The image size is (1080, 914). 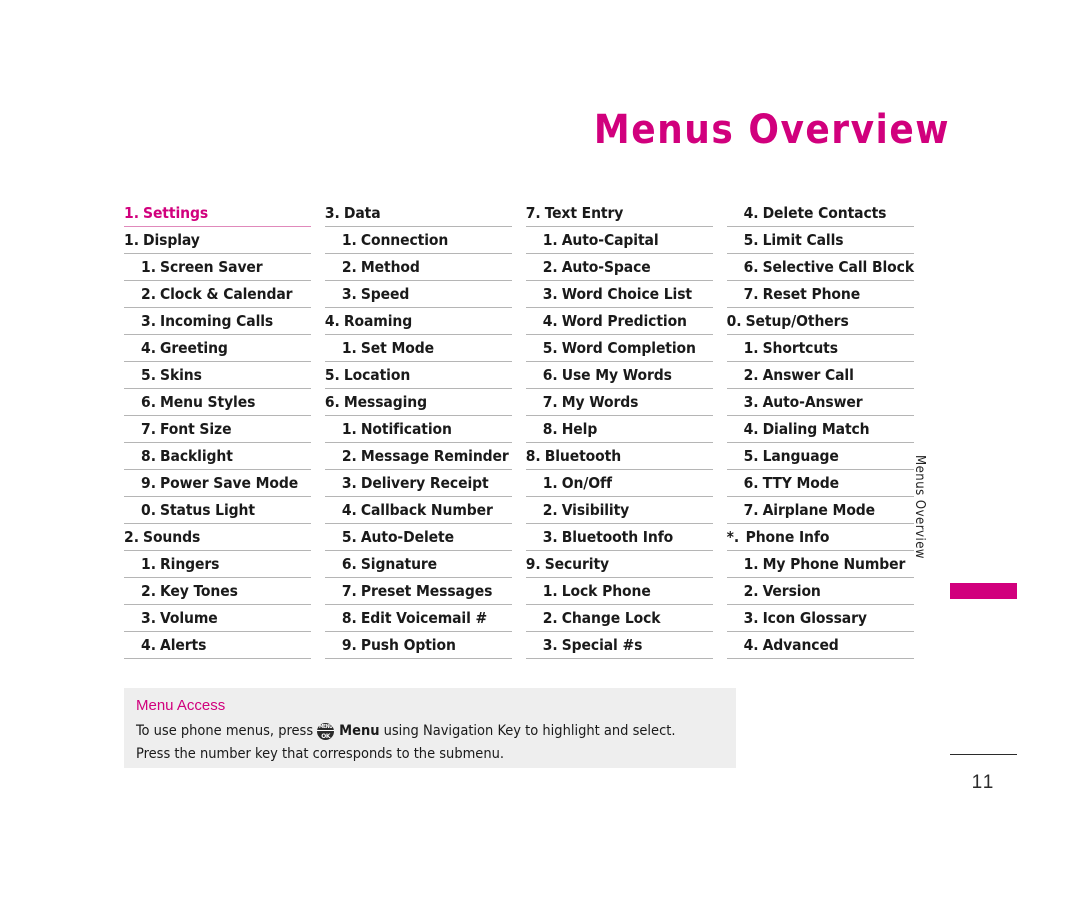 I want to click on menu-item: 5. Skins, so click(x=217, y=375).